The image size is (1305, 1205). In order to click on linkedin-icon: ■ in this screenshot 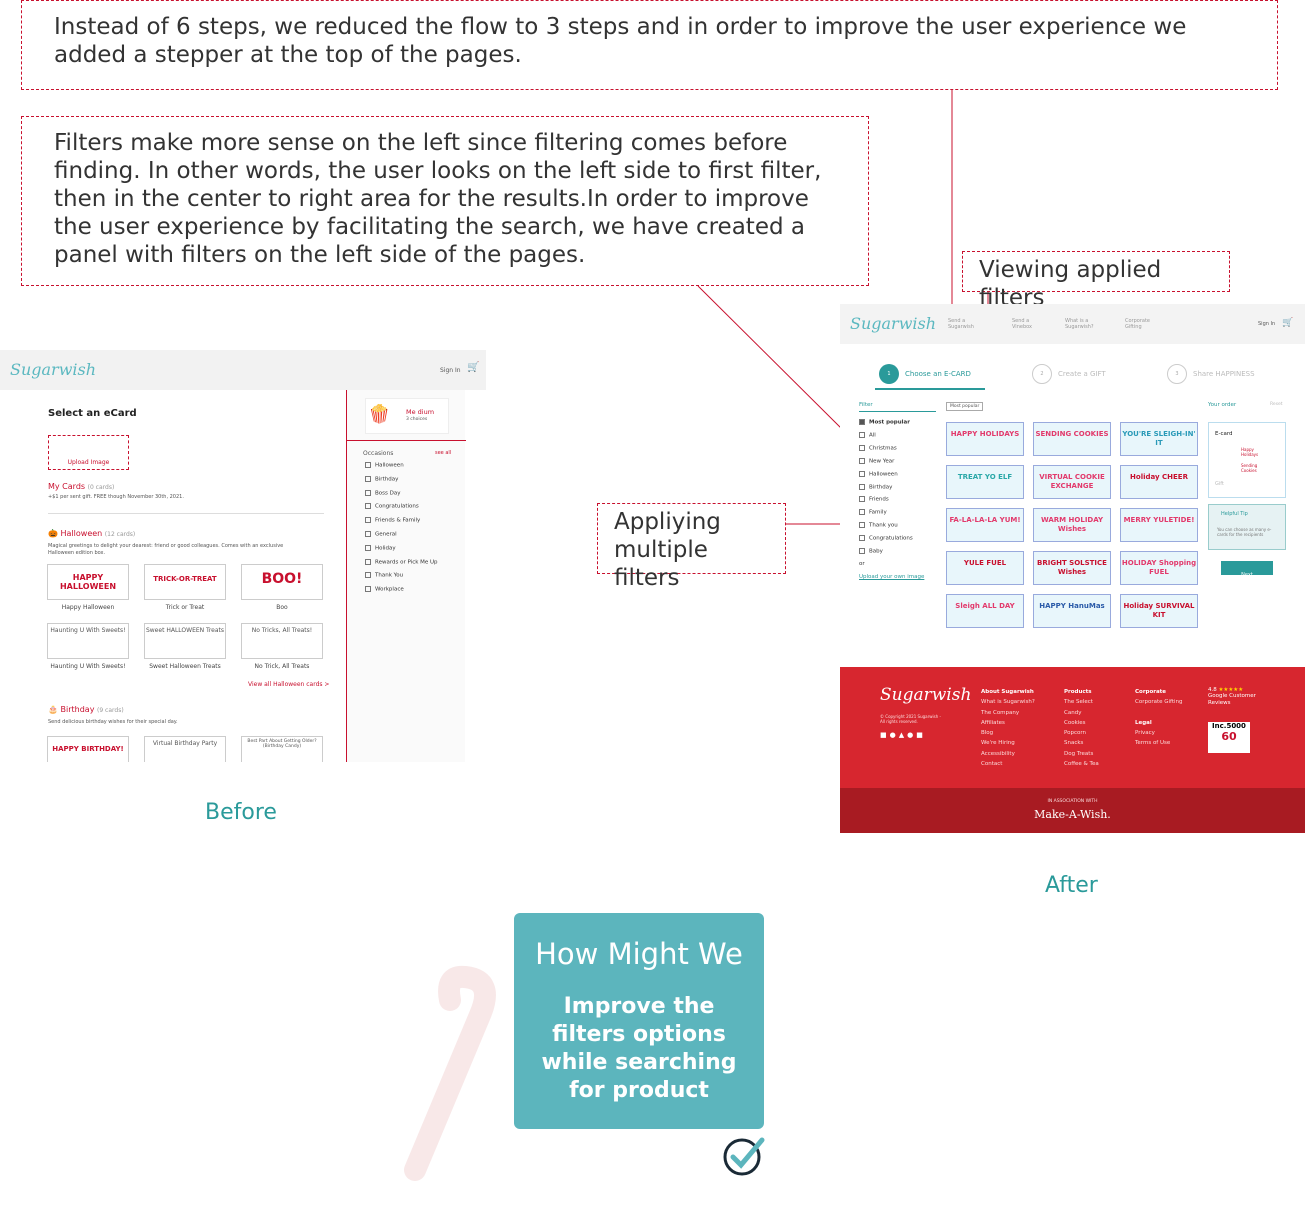, I will do `click(921, 735)`.